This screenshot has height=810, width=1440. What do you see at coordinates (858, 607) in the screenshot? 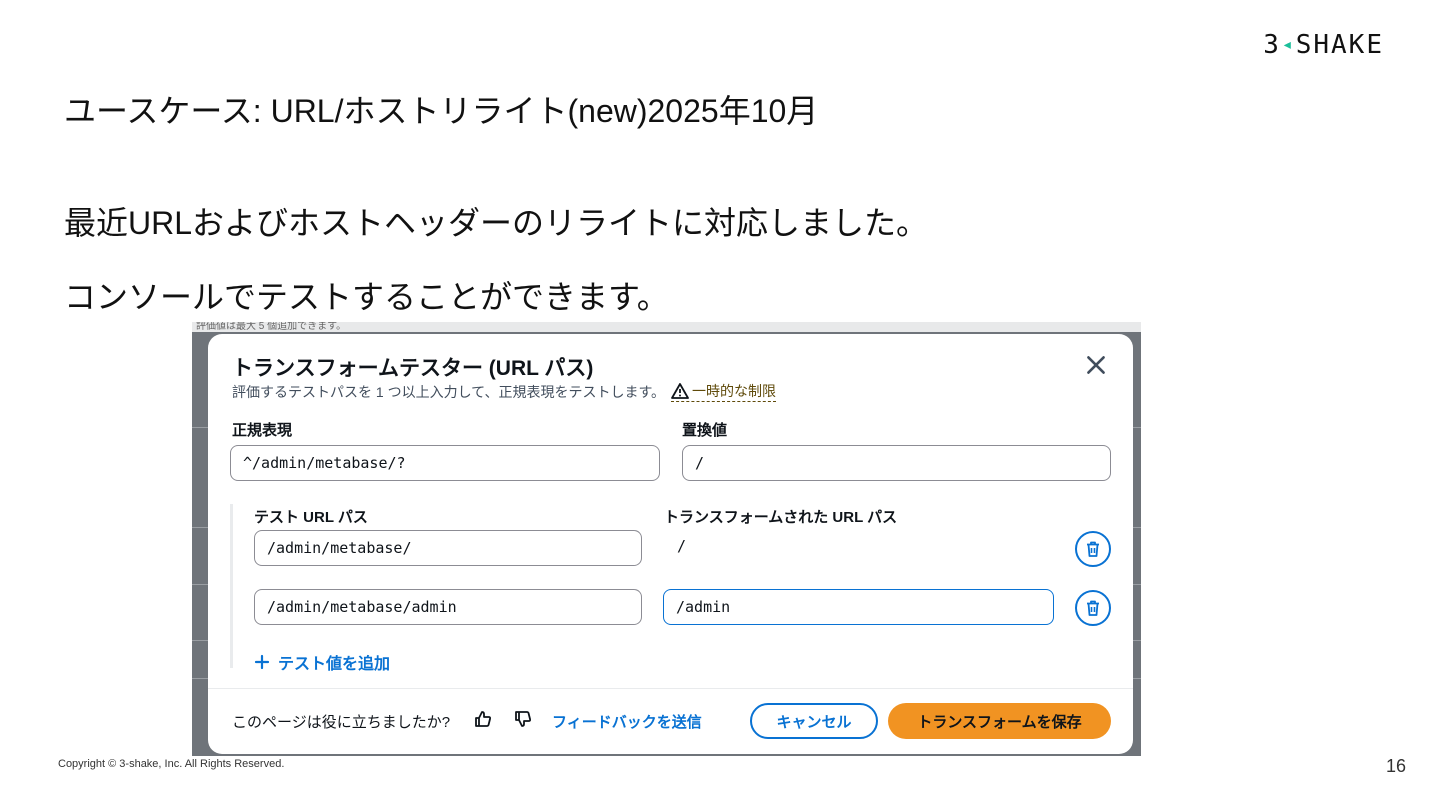
I see `transformed-output-2: /admin` at bounding box center [858, 607].